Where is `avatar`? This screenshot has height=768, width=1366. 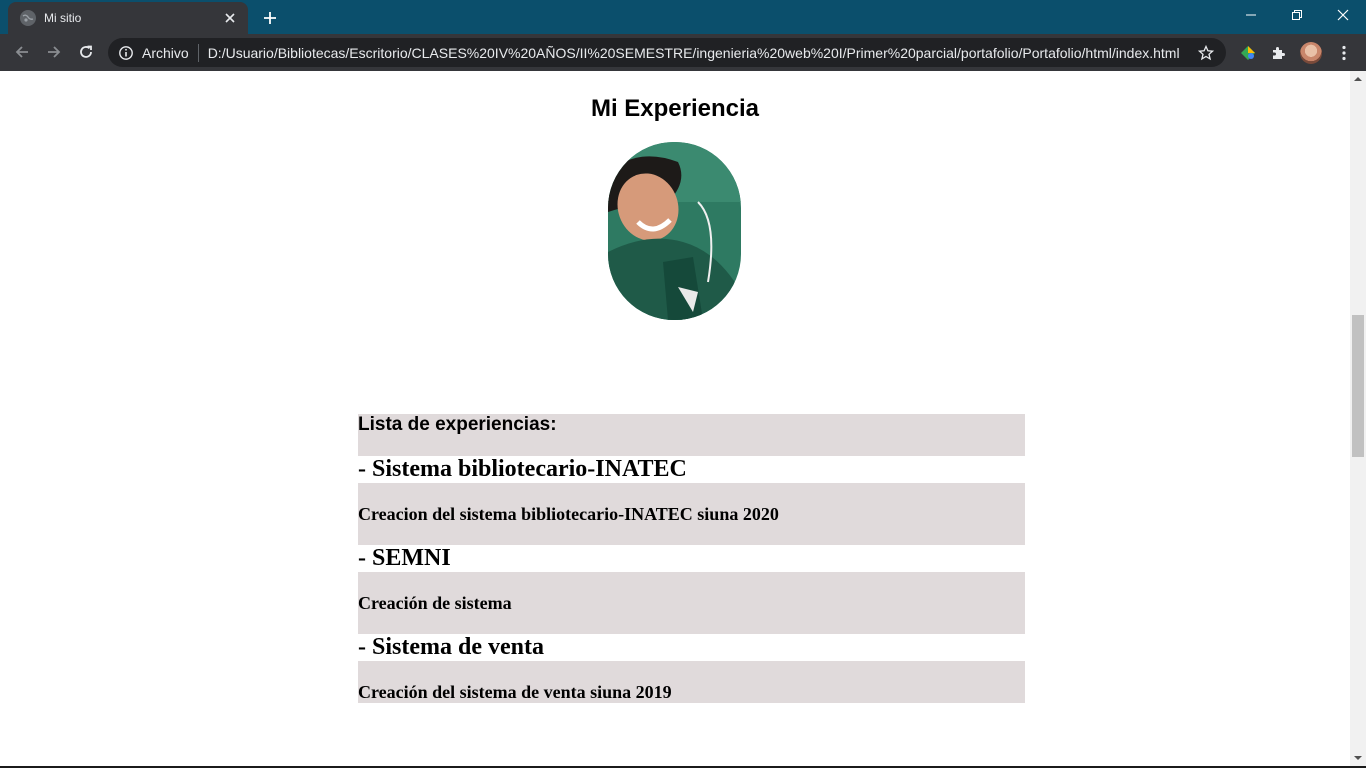 avatar is located at coordinates (1311, 53).